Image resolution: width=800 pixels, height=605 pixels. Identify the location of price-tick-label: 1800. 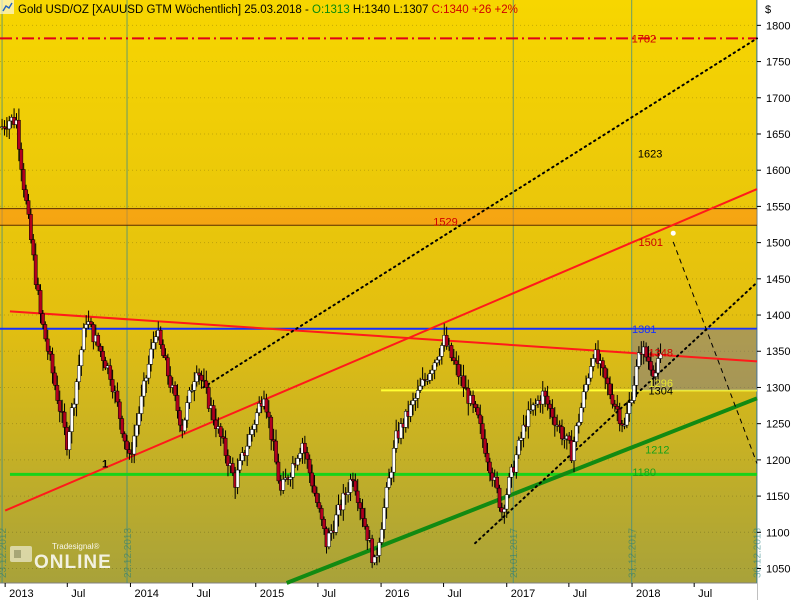
(778, 26).